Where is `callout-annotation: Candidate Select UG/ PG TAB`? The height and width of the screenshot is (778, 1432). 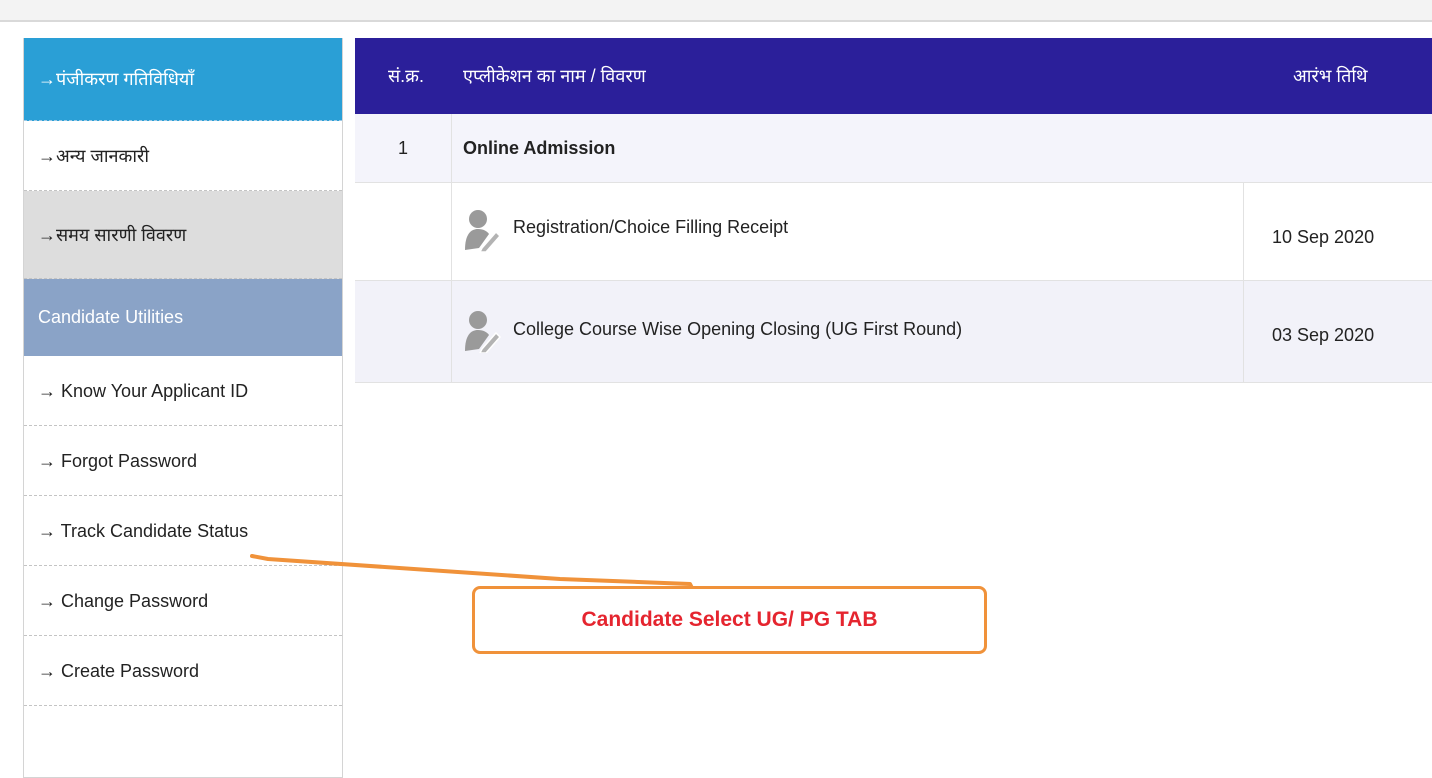 callout-annotation: Candidate Select UG/ PG TAB is located at coordinates (729, 620).